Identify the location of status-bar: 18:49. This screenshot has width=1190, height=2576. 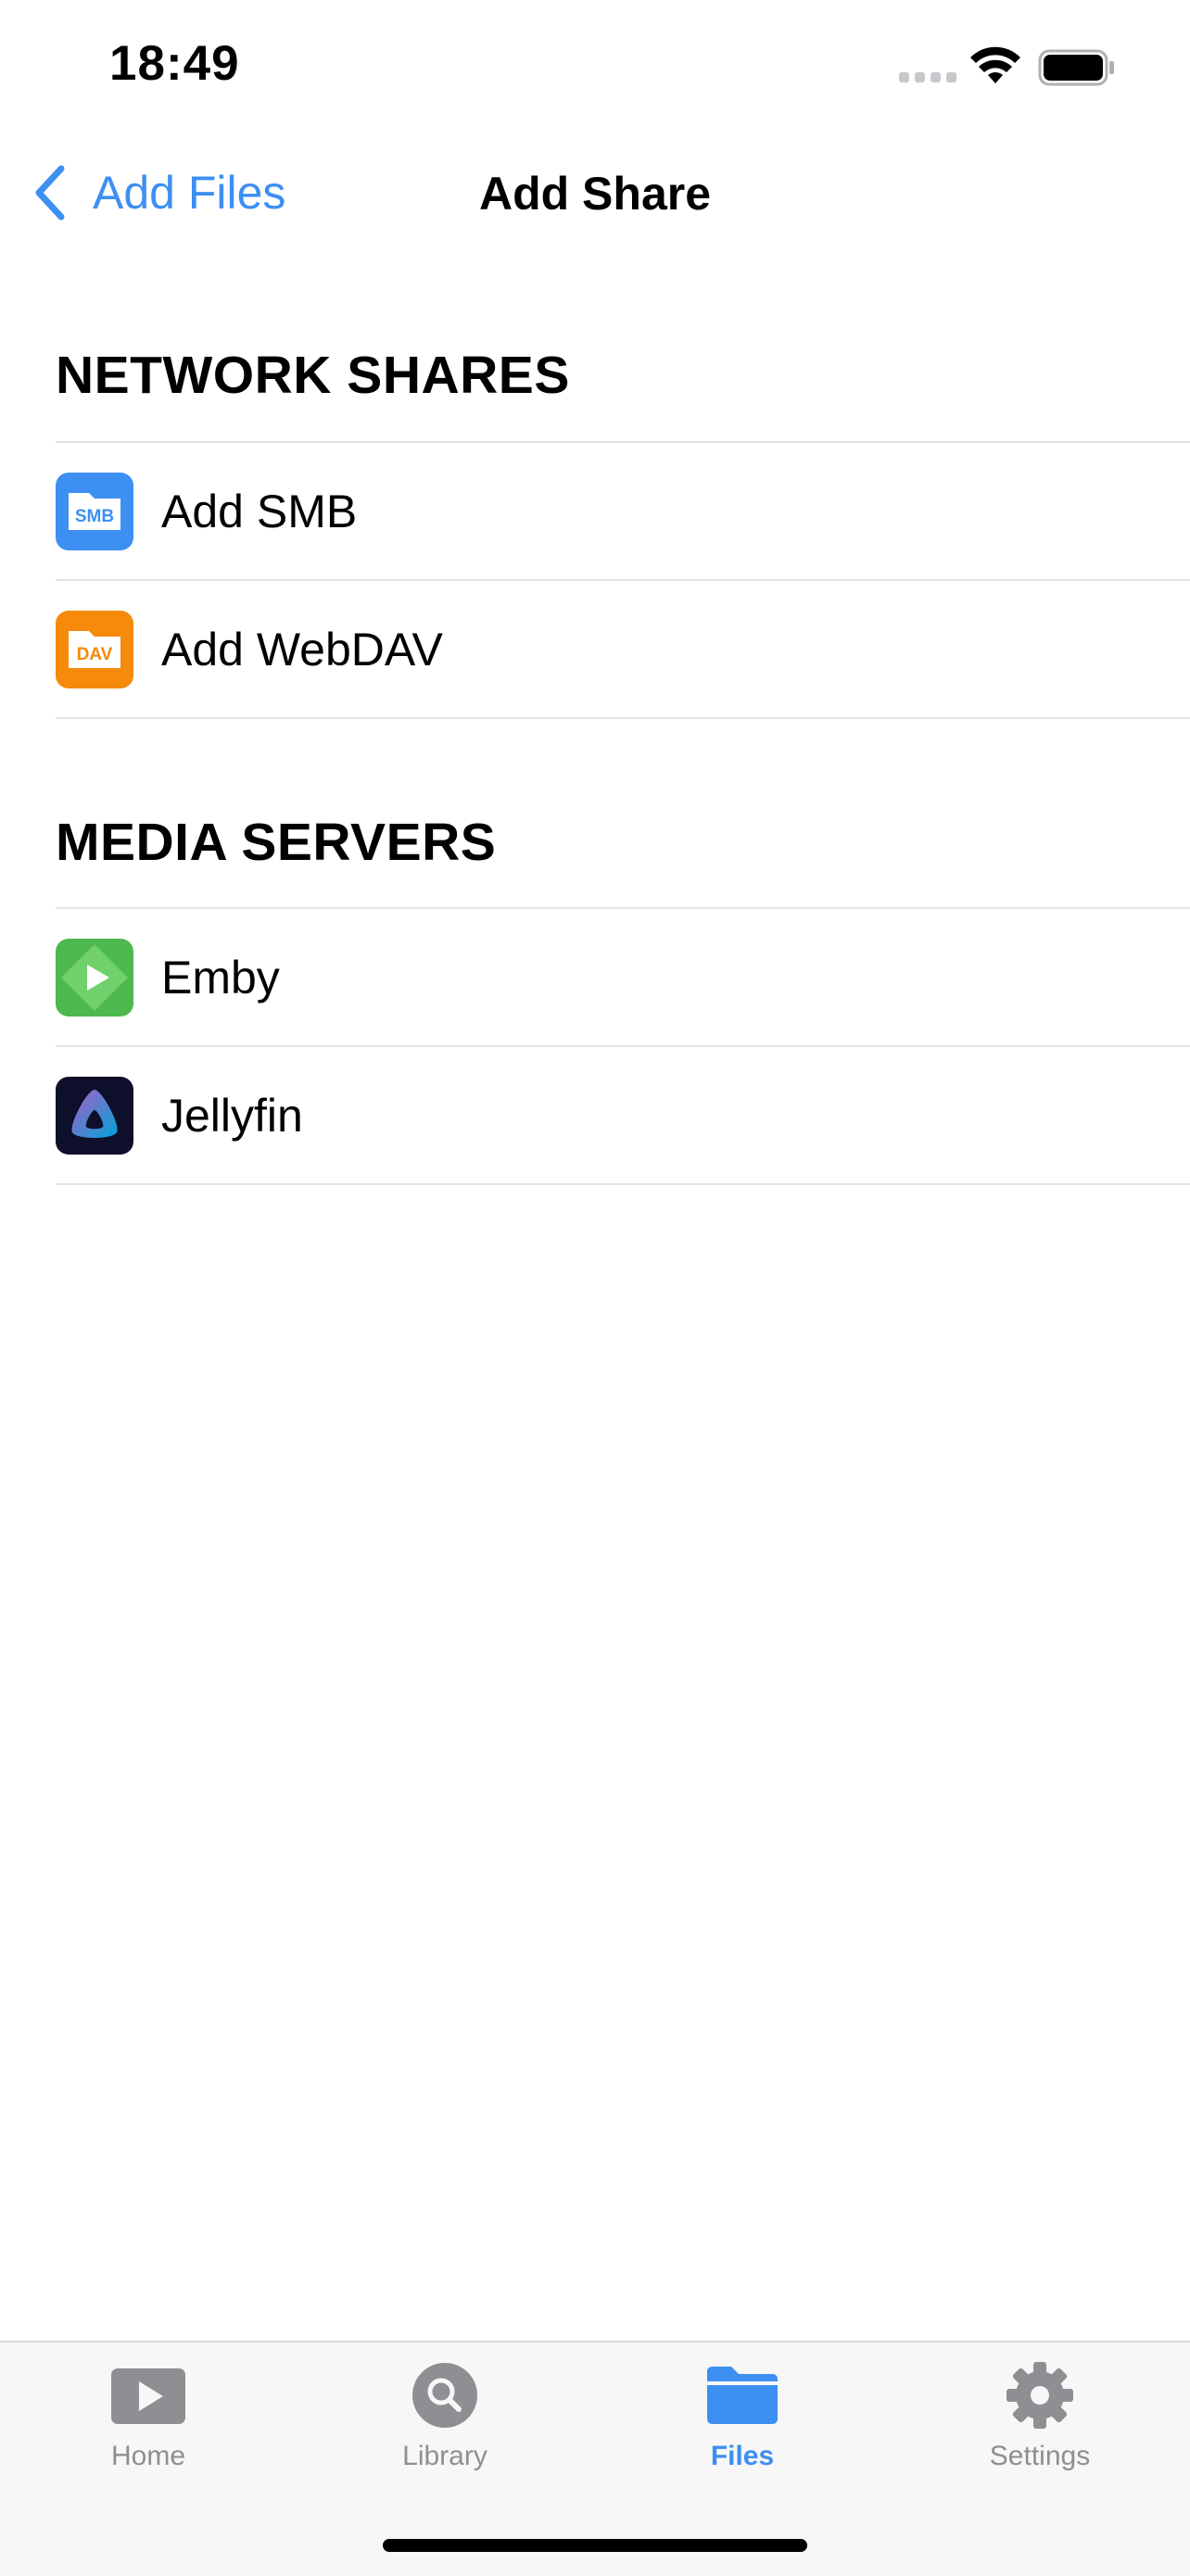
(595, 65).